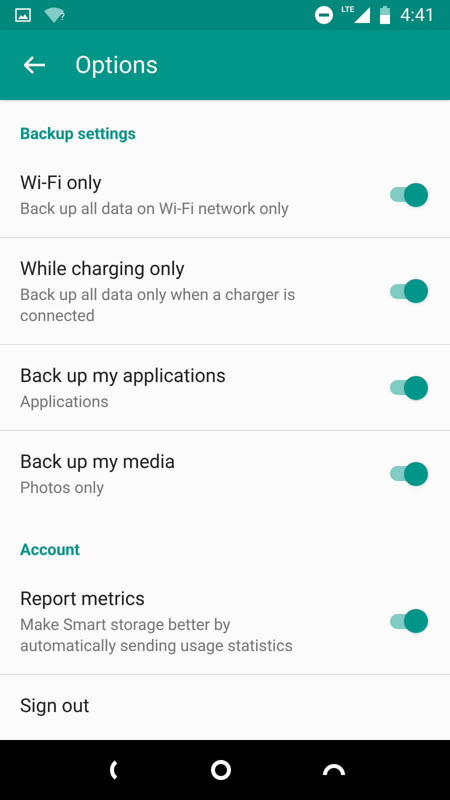  What do you see at coordinates (123, 376) in the screenshot?
I see `setting-title: Back up my applications` at bounding box center [123, 376].